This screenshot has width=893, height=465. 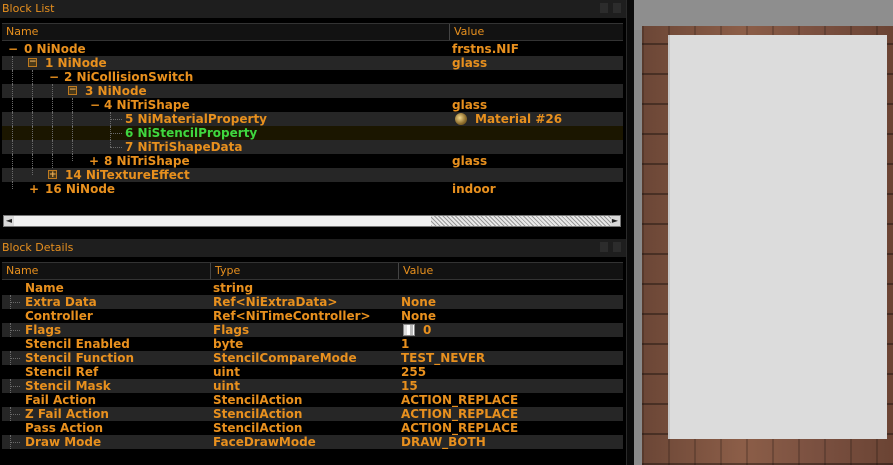 I want to click on detail-type: string, so click(x=233, y=288).